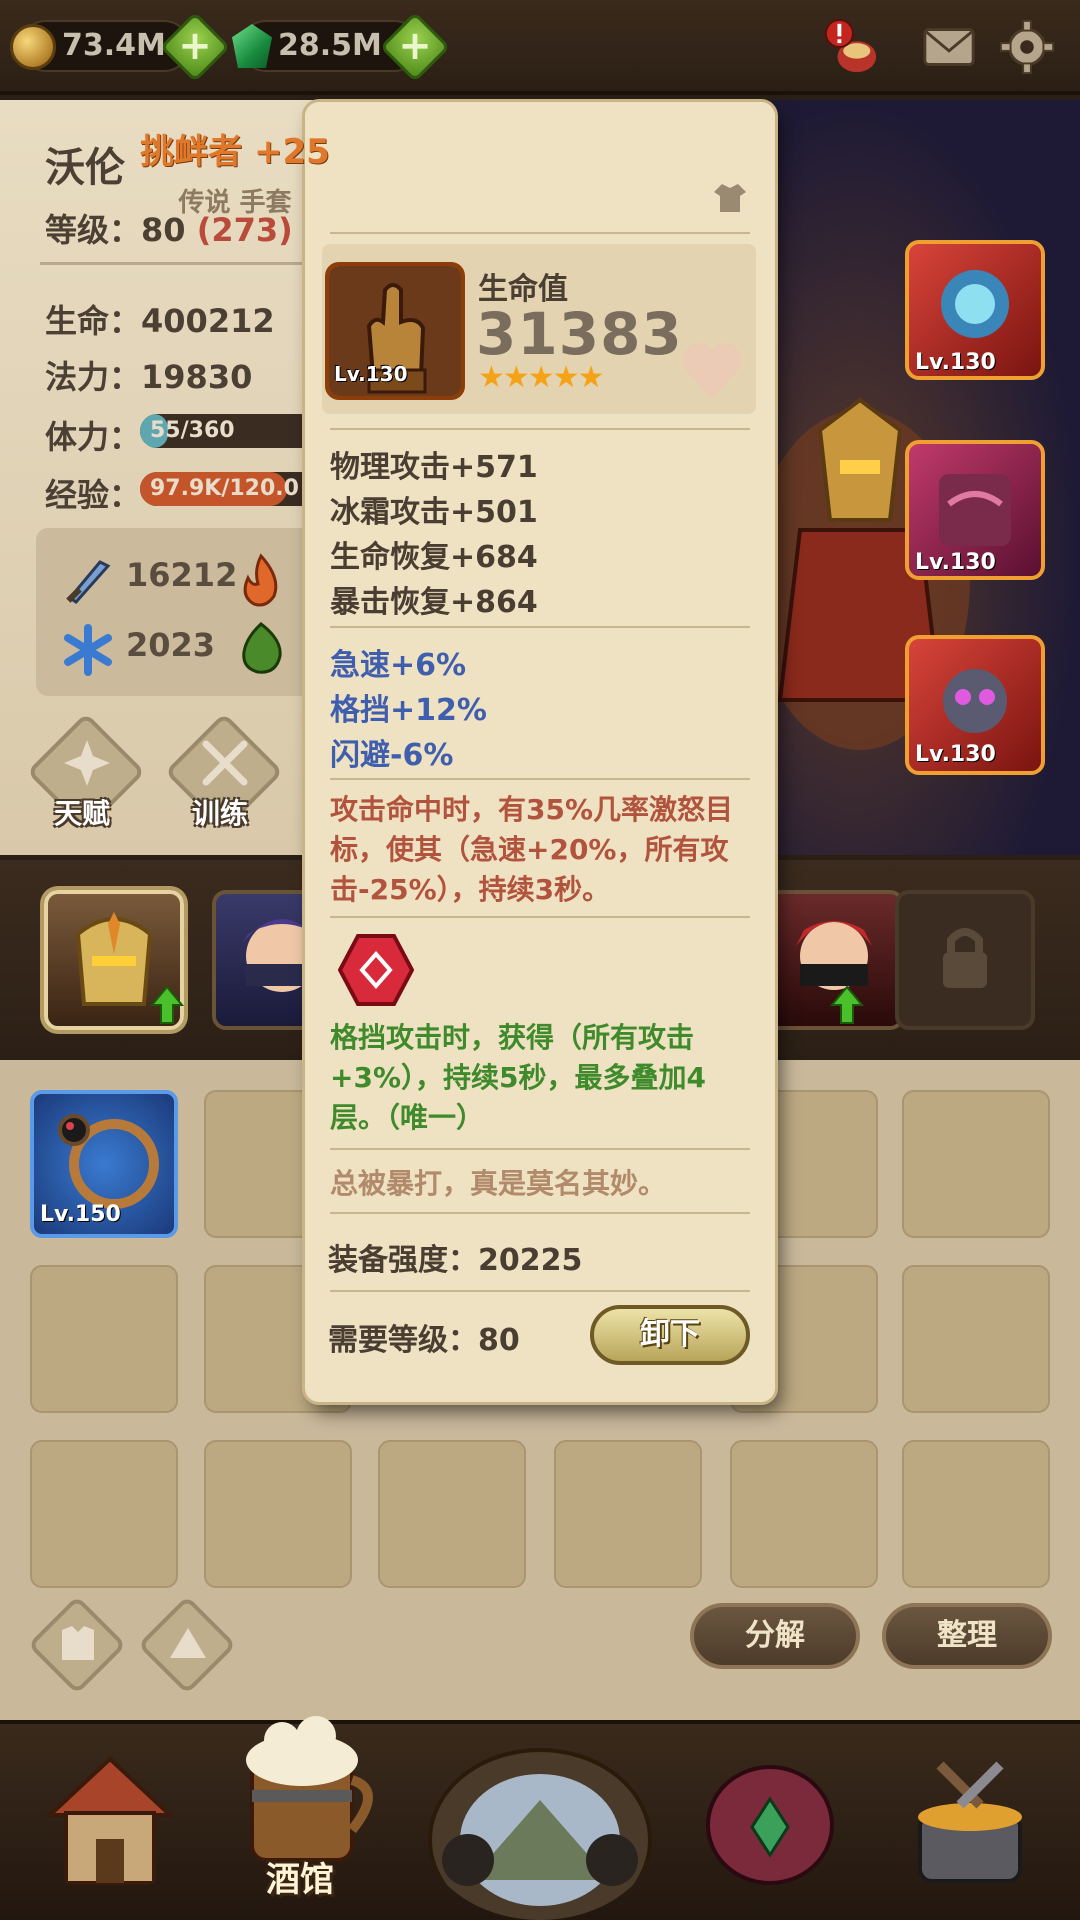 The width and height of the screenshot is (1080, 1920). Describe the element at coordinates (180, 263) in the screenshot. I see `divider` at that location.